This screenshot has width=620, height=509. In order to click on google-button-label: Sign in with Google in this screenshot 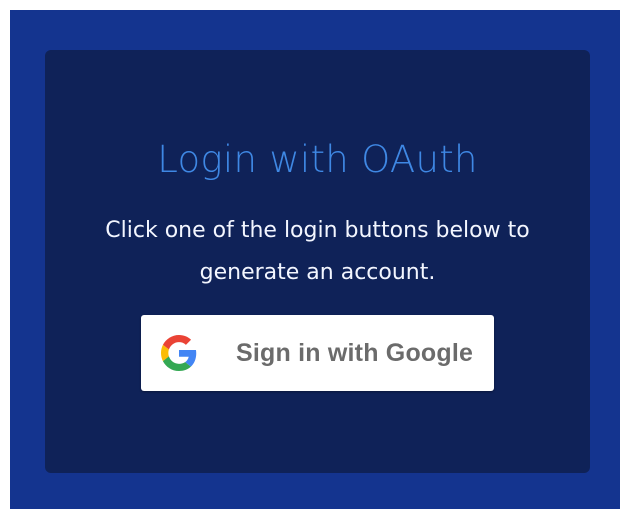, I will do `click(355, 353)`.